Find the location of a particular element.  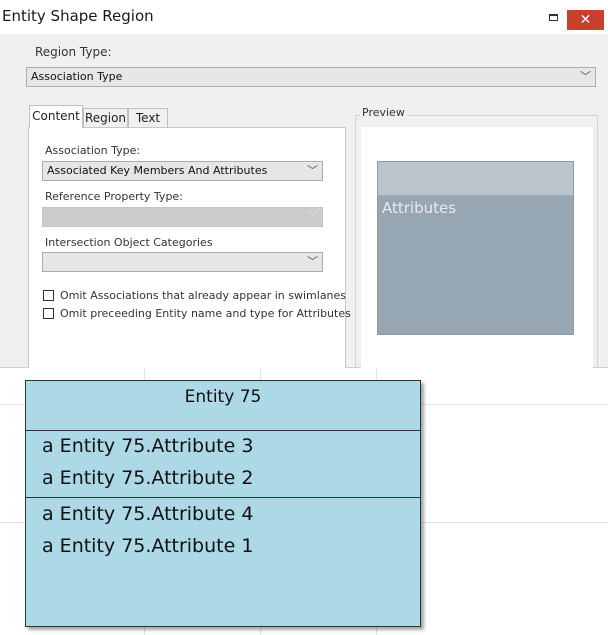

attribute: a Entity 75.Attribute 1 is located at coordinates (147, 546).